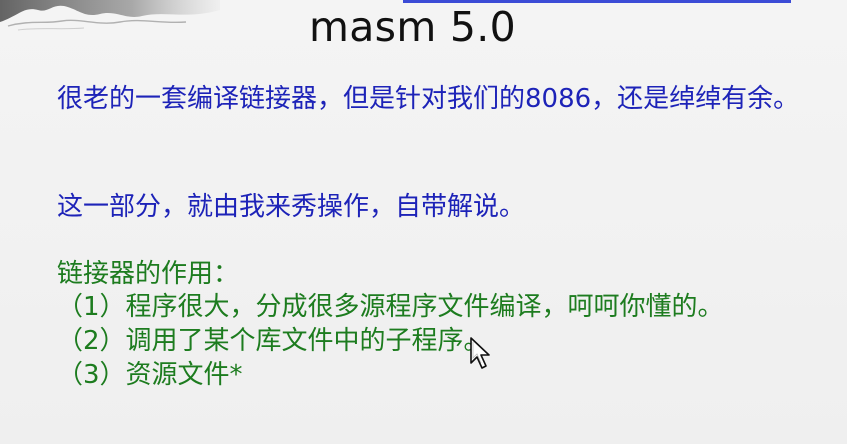 This screenshot has width=847, height=444. What do you see at coordinates (480, 353) in the screenshot?
I see `mouse-pointer-icon` at bounding box center [480, 353].